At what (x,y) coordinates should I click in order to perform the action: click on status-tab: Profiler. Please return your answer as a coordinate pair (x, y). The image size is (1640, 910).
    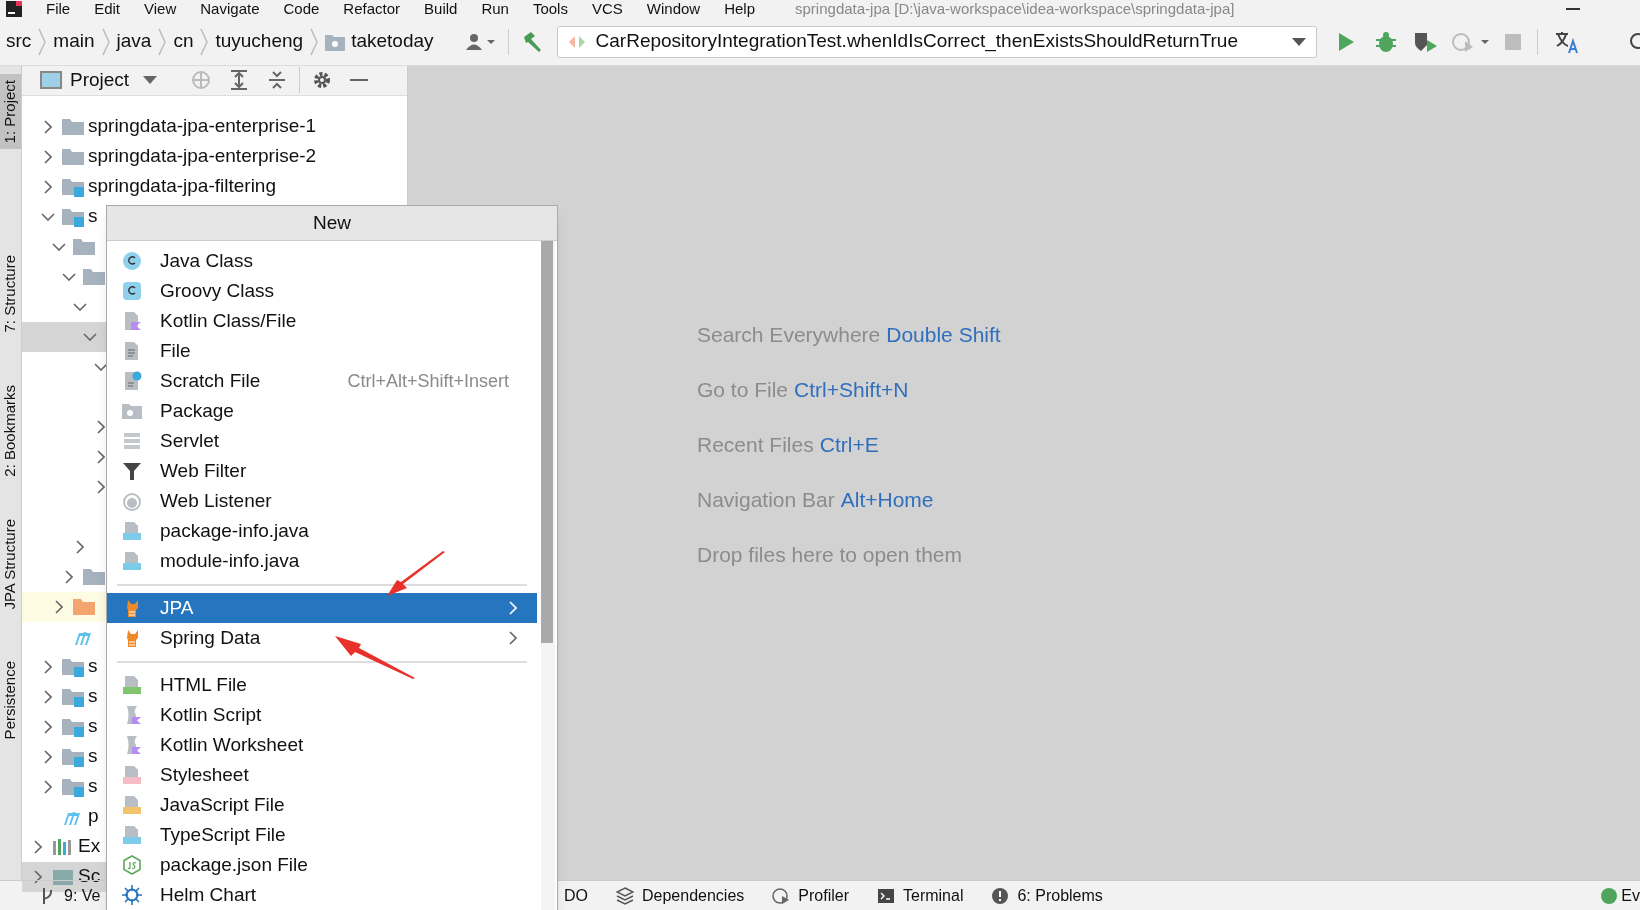
    Looking at the image, I should click on (823, 895).